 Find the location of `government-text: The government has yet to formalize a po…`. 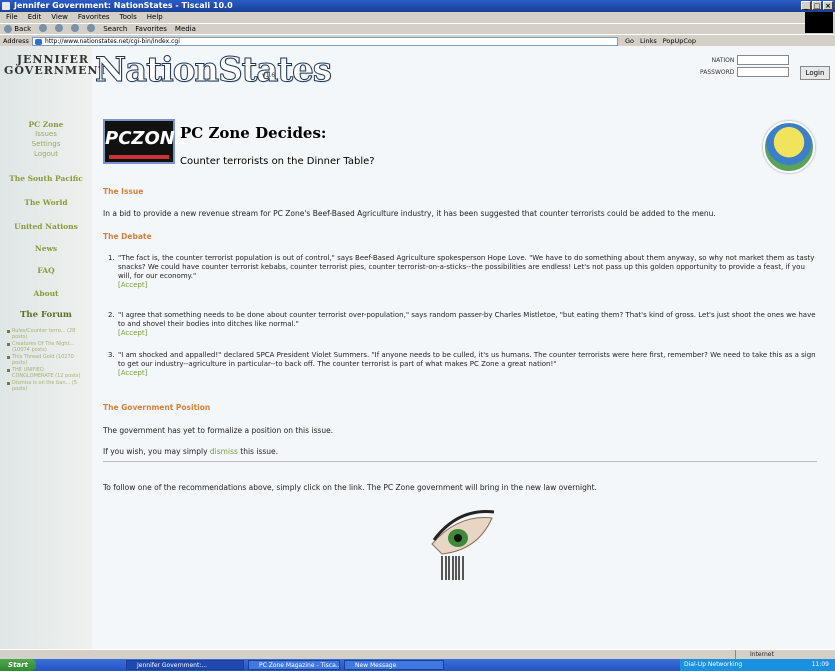

government-text: The government has yet to formalize a po… is located at coordinates (218, 430).